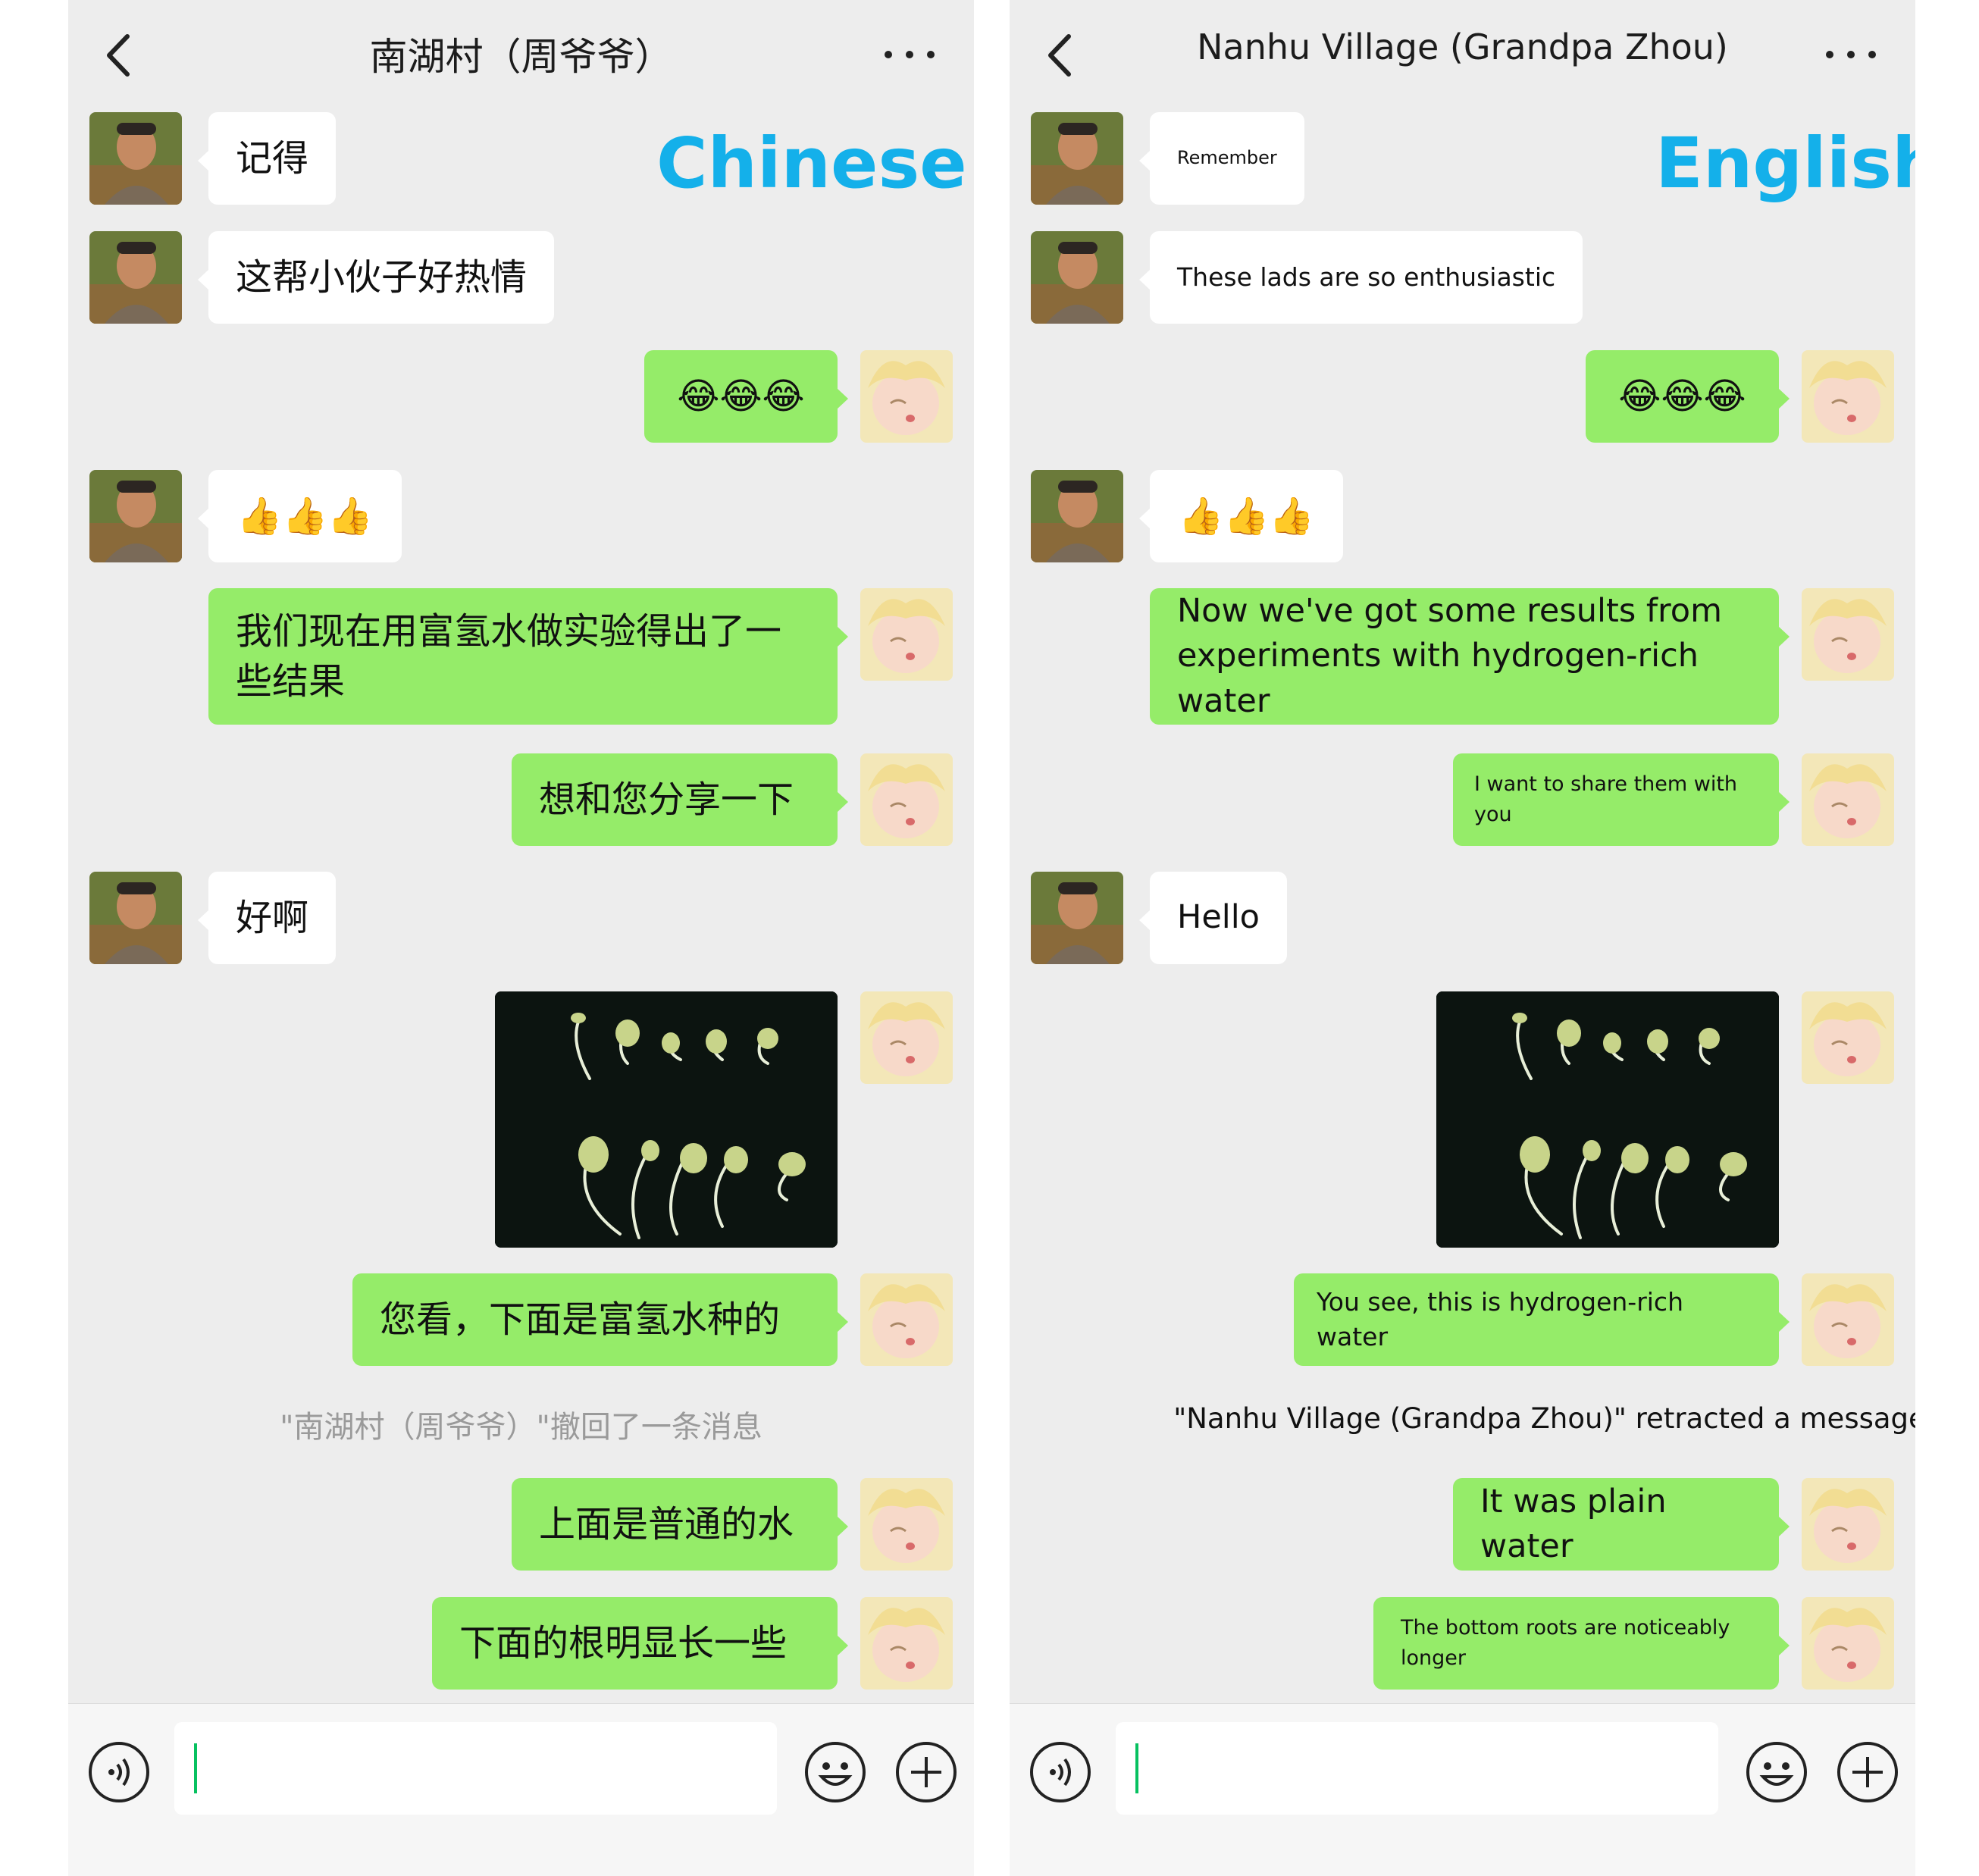  What do you see at coordinates (521, 1427) in the screenshot?
I see `retract-notice: "南湖村（周爷爷）"撤回了一条消息` at bounding box center [521, 1427].